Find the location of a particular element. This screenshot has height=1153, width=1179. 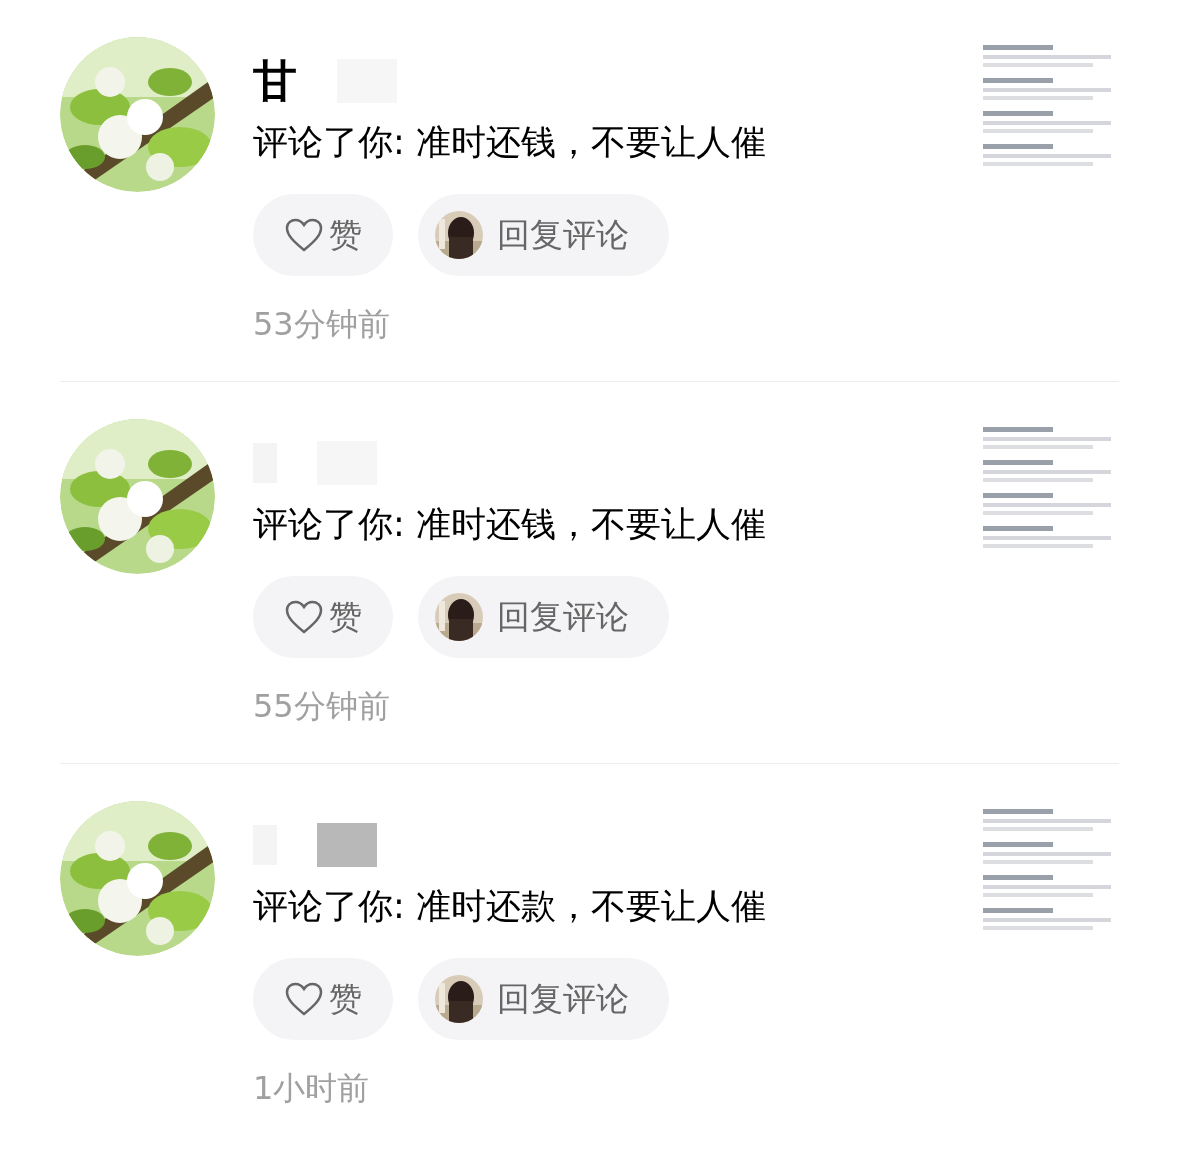

timestamp: 55分钟前 is located at coordinates (322, 706).